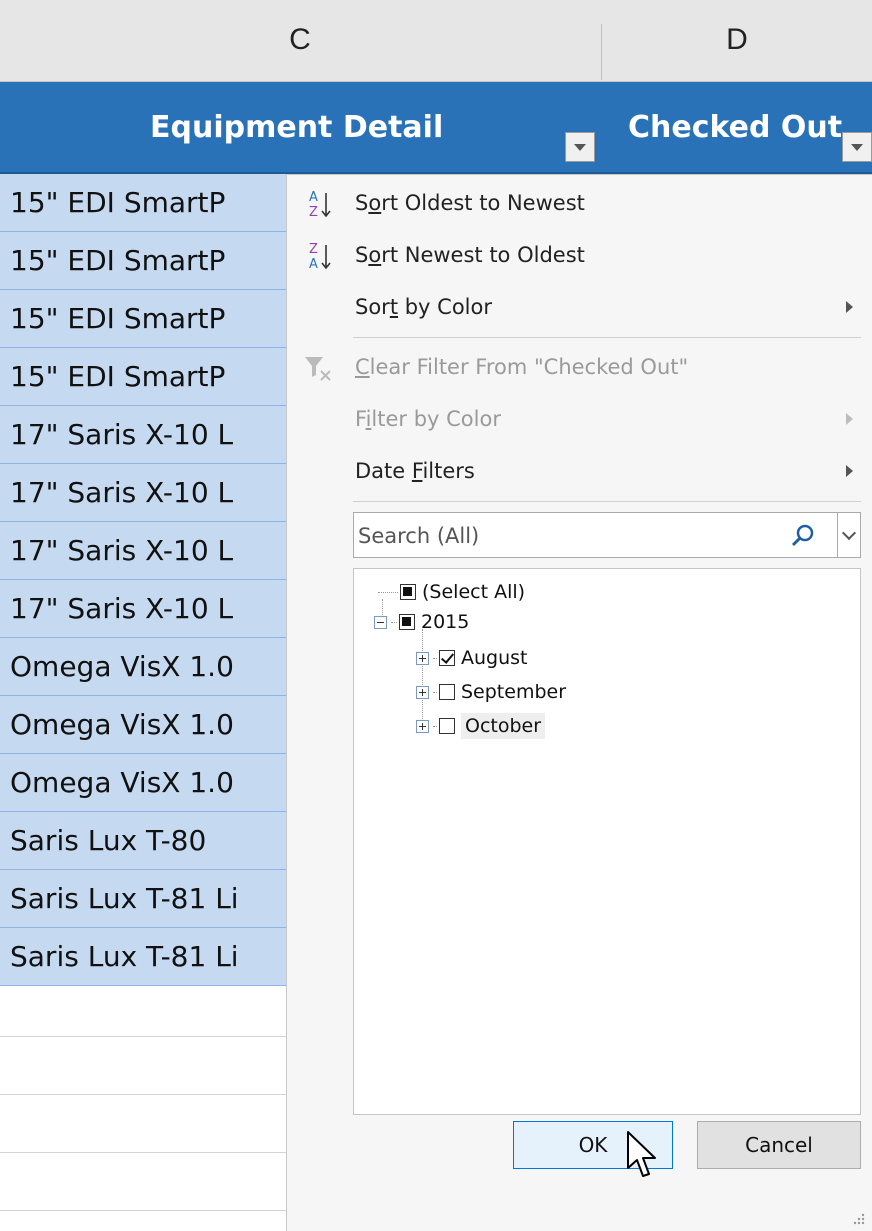 This screenshot has height=1231, width=872. What do you see at coordinates (579, 471) in the screenshot?
I see `menu-date-filters: Date Filters` at bounding box center [579, 471].